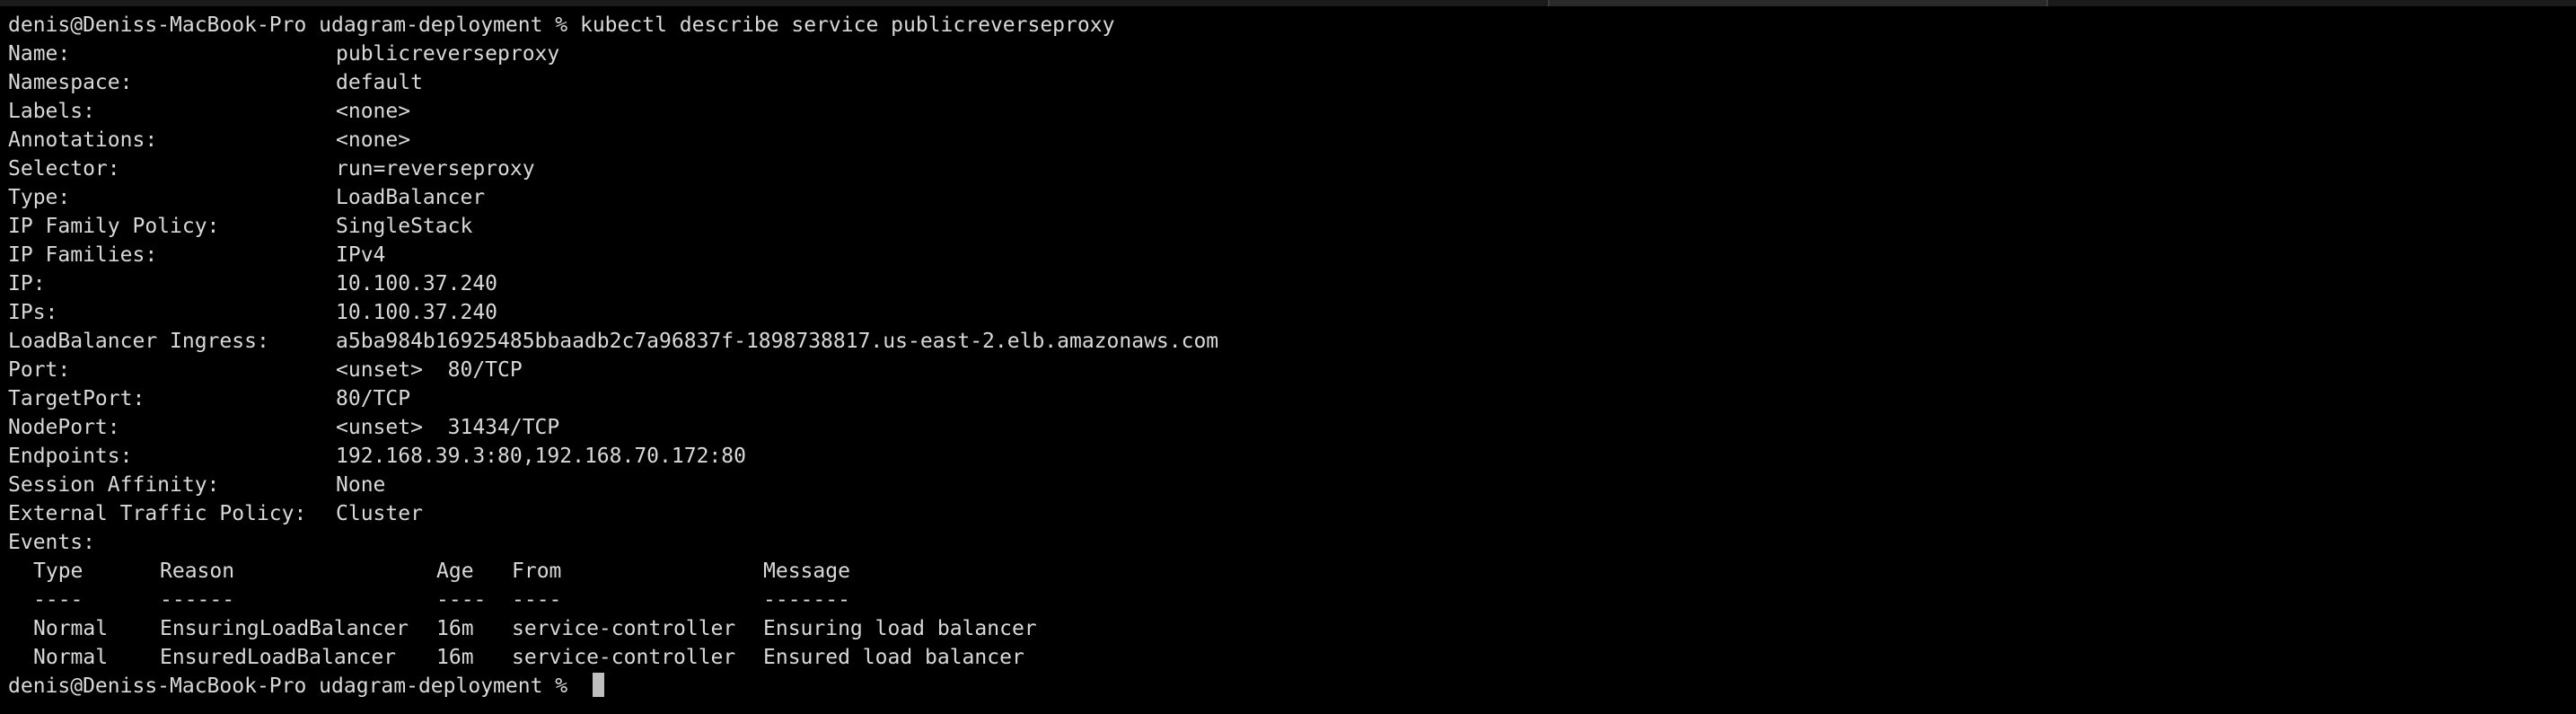  Describe the element at coordinates (429, 370) in the screenshot. I see `field-value: <unset> 80/TCP` at that location.